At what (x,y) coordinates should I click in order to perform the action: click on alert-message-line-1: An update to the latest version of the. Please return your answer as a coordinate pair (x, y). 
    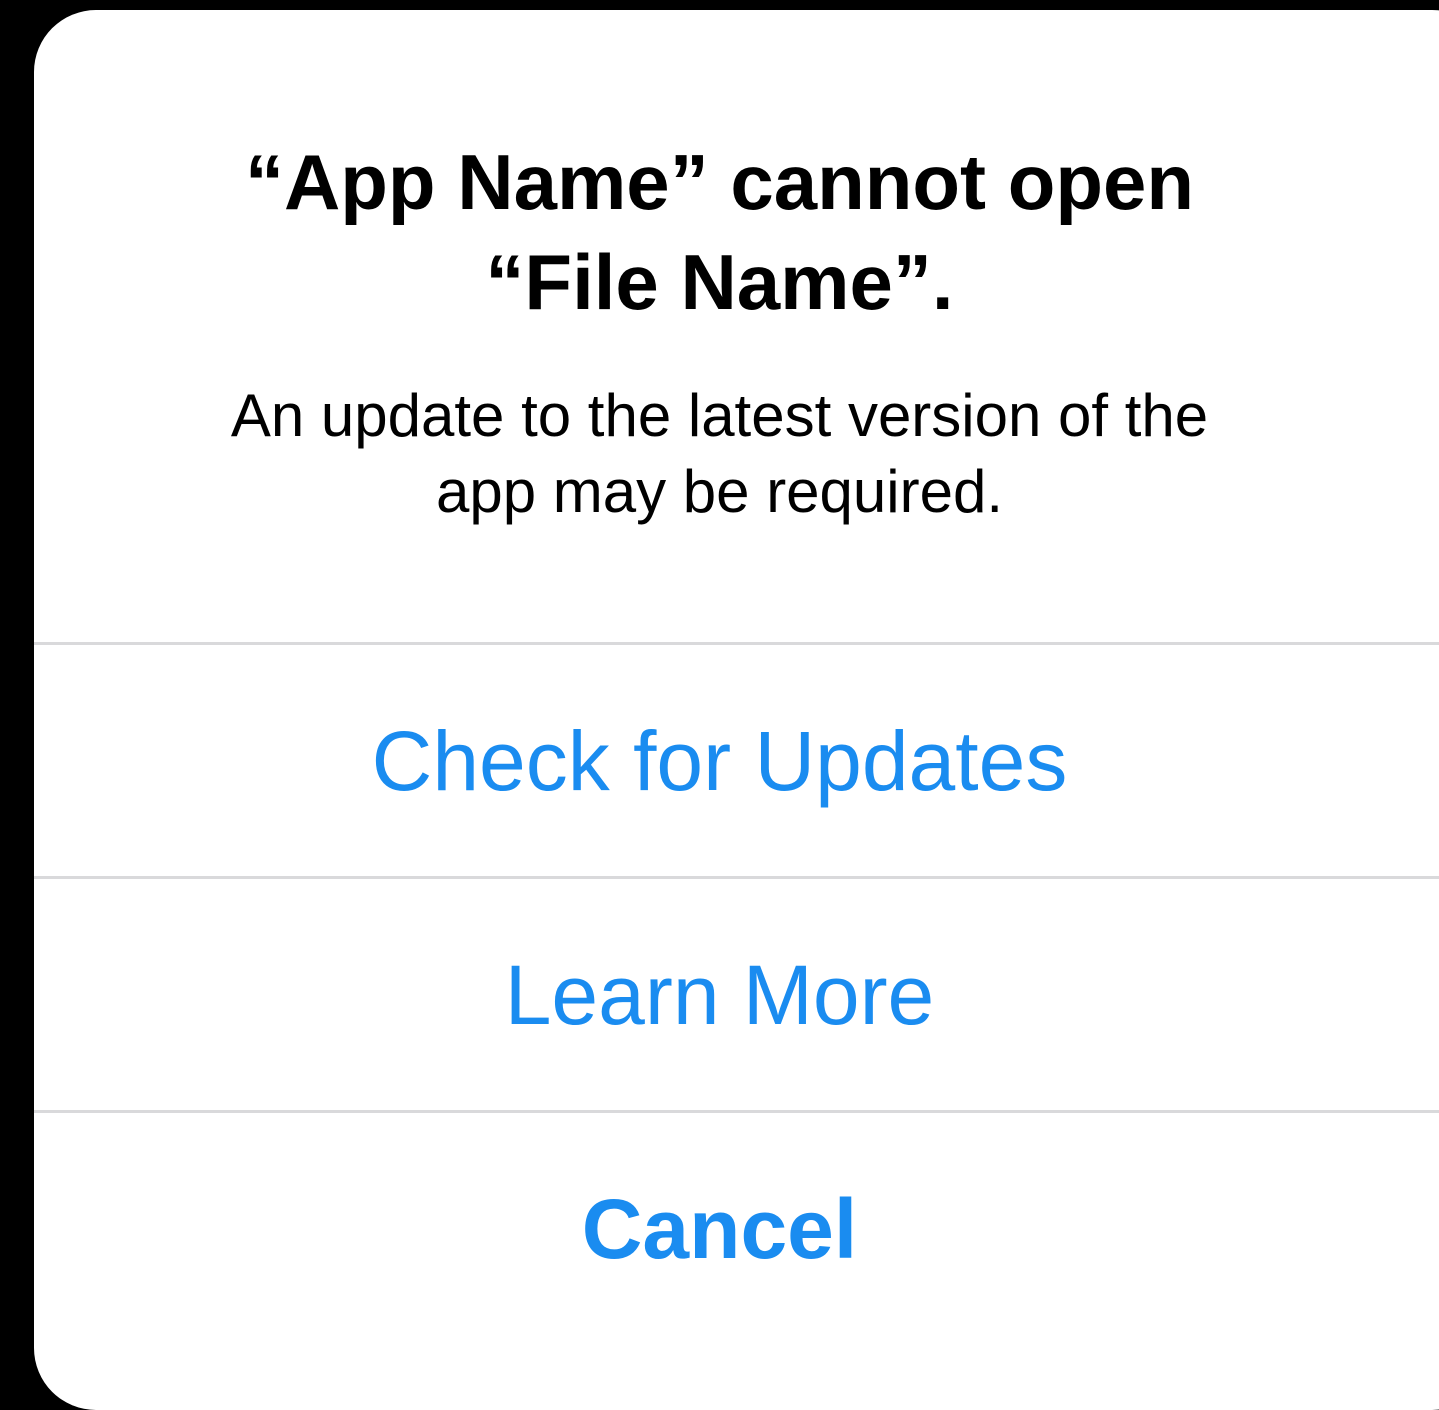
    Looking at the image, I should click on (719, 415).